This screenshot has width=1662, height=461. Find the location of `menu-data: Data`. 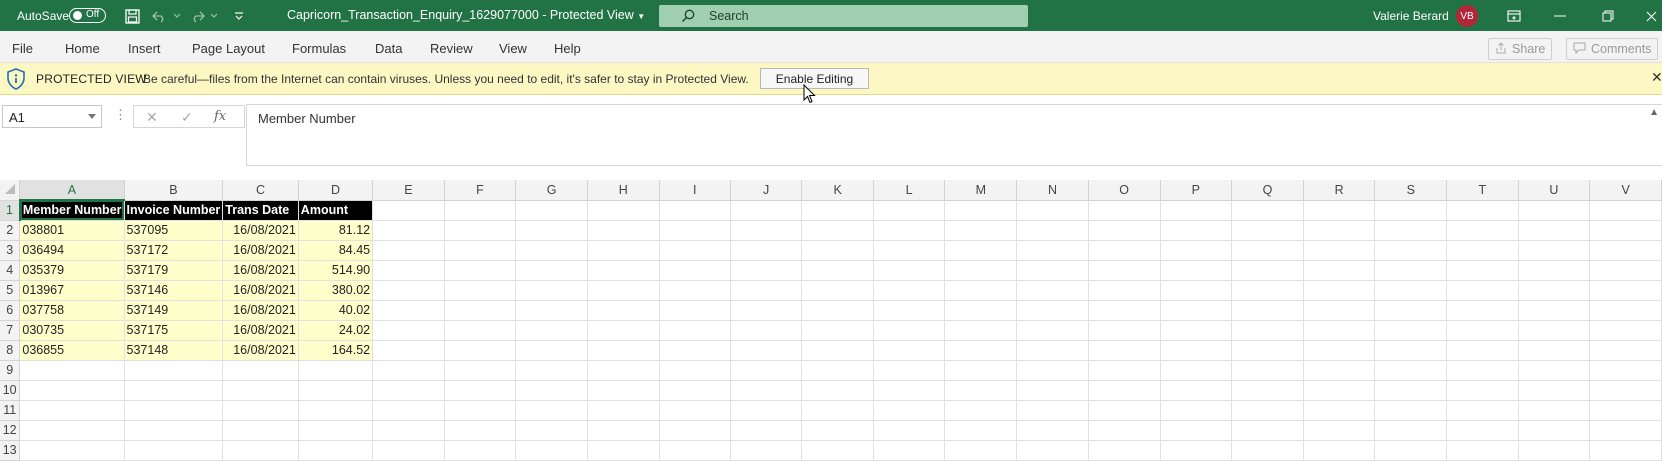

menu-data: Data is located at coordinates (388, 48).